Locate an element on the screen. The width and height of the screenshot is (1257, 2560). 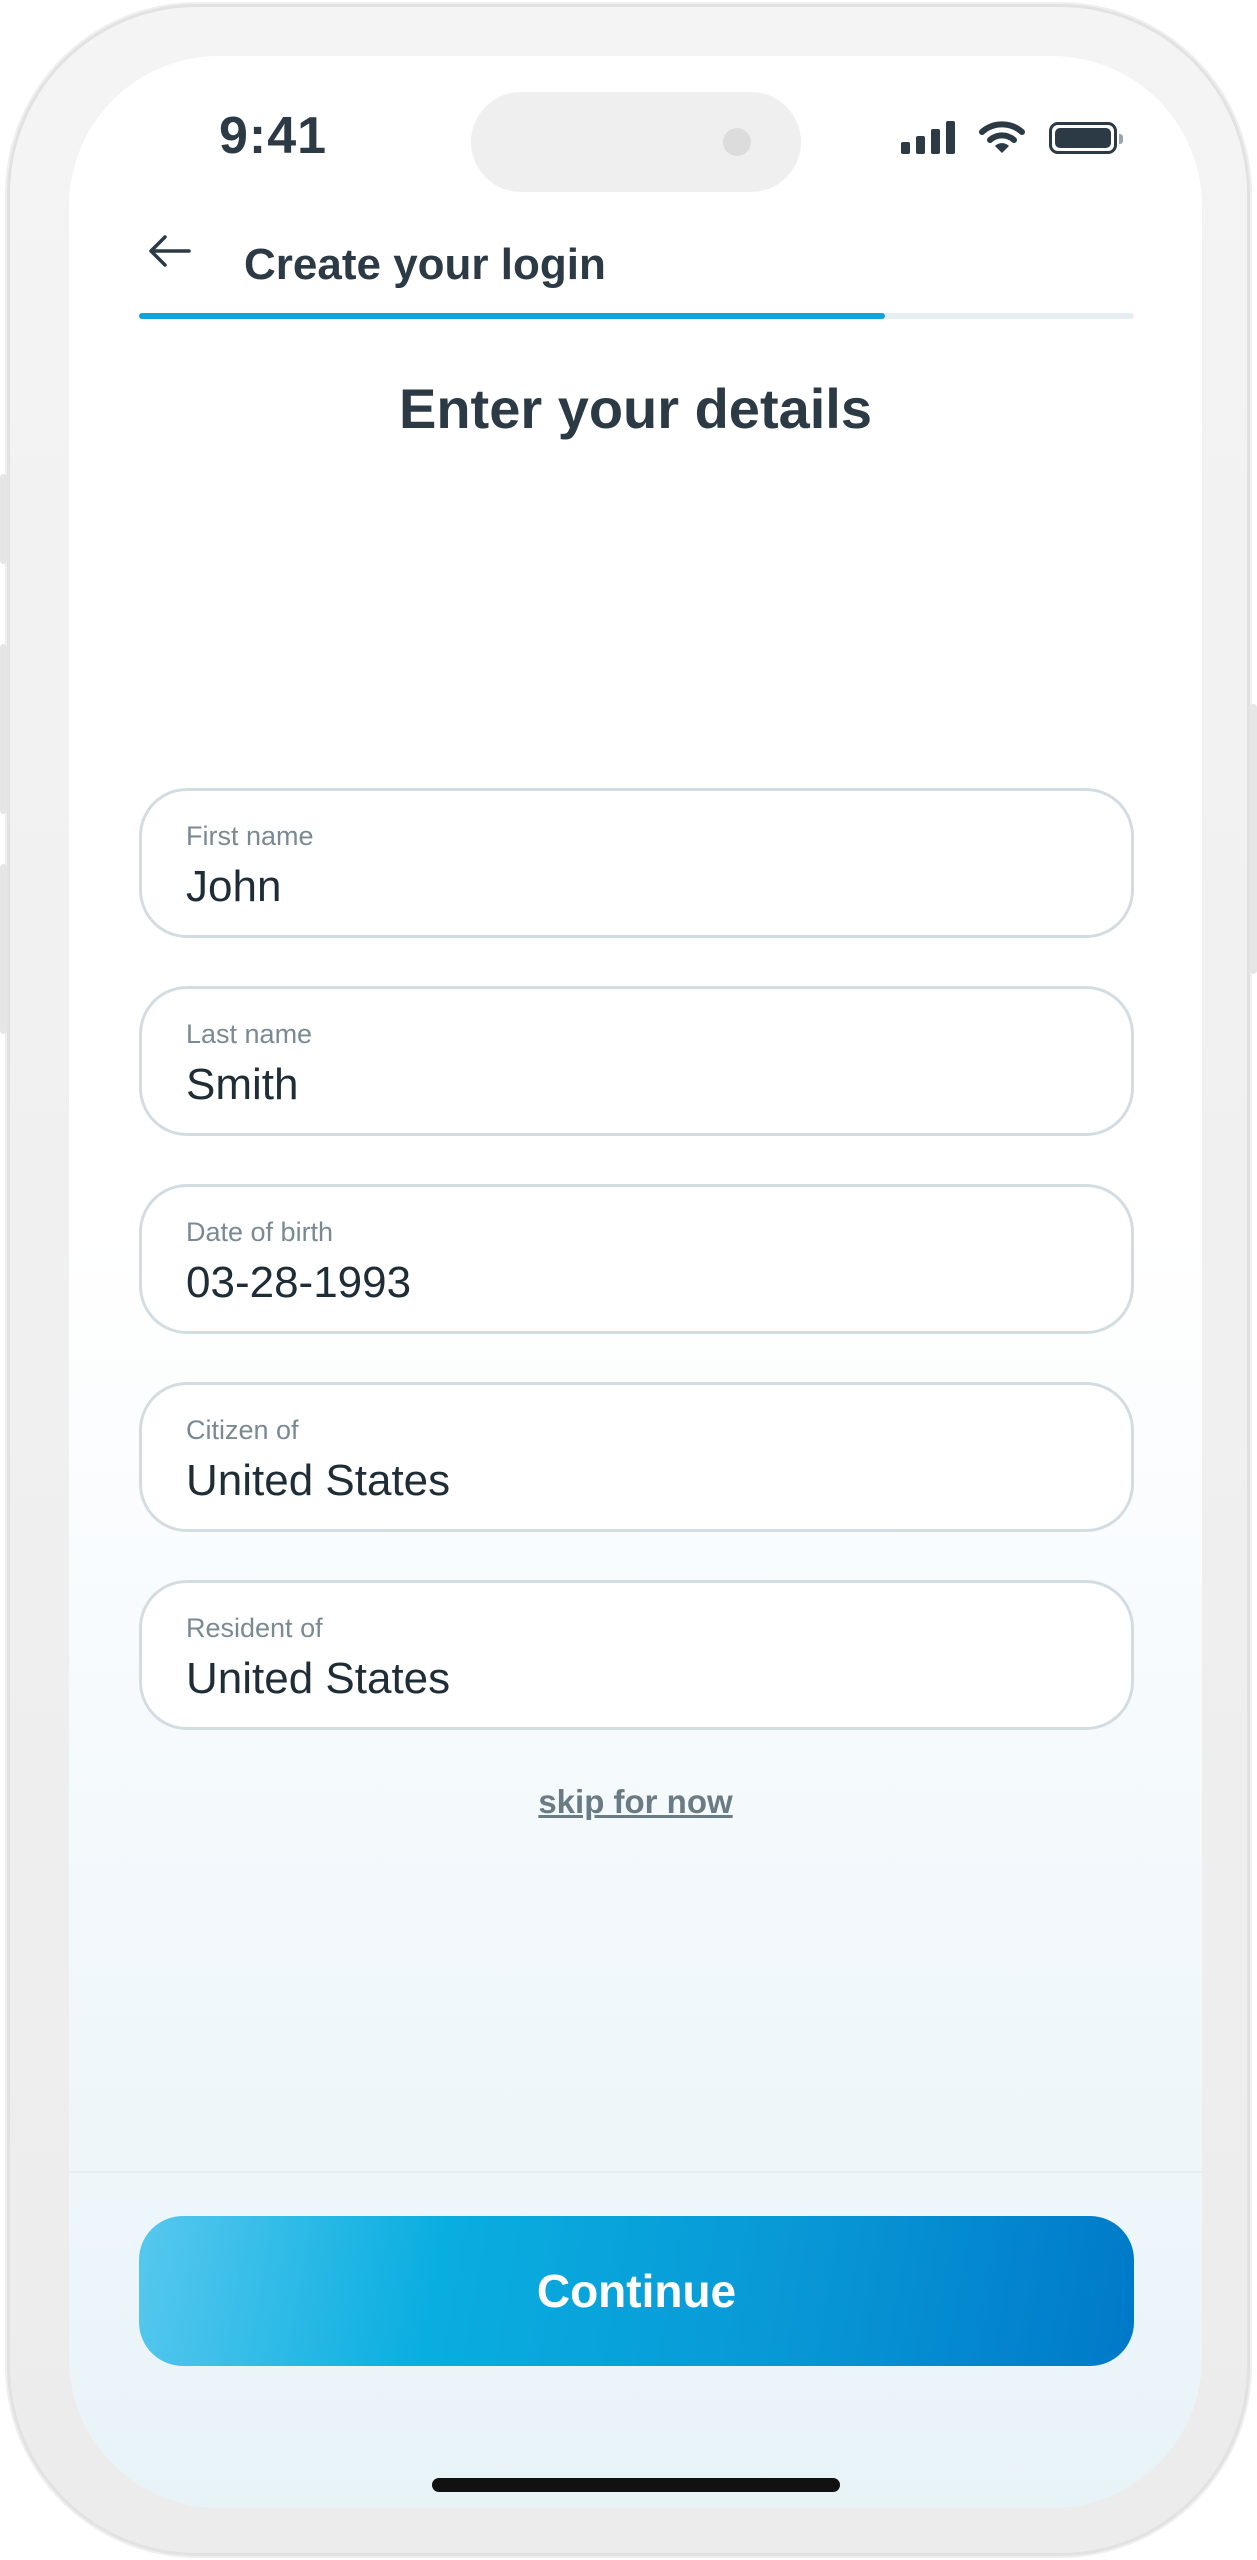
arrow-left-icon is located at coordinates (170, 251).